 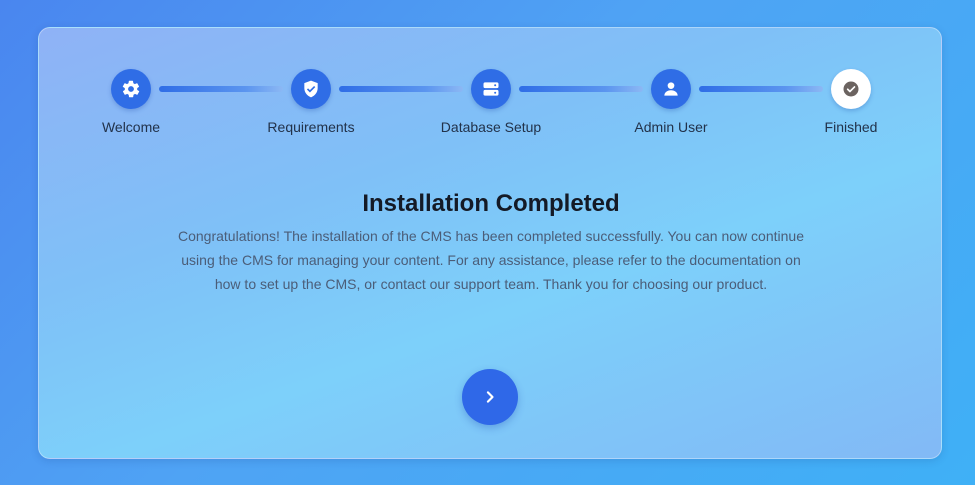 I want to click on step-label-welcome: Welcome, so click(x=131, y=127).